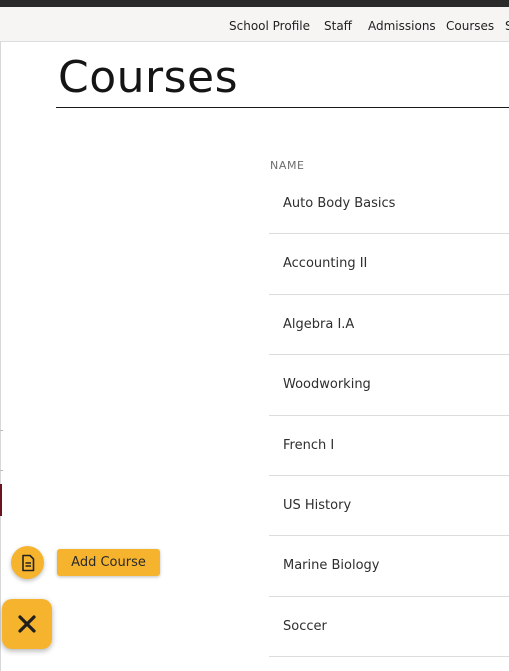 This screenshot has width=509, height=671. Describe the element at coordinates (108, 562) in the screenshot. I see `add-course-button: Add Course` at that location.